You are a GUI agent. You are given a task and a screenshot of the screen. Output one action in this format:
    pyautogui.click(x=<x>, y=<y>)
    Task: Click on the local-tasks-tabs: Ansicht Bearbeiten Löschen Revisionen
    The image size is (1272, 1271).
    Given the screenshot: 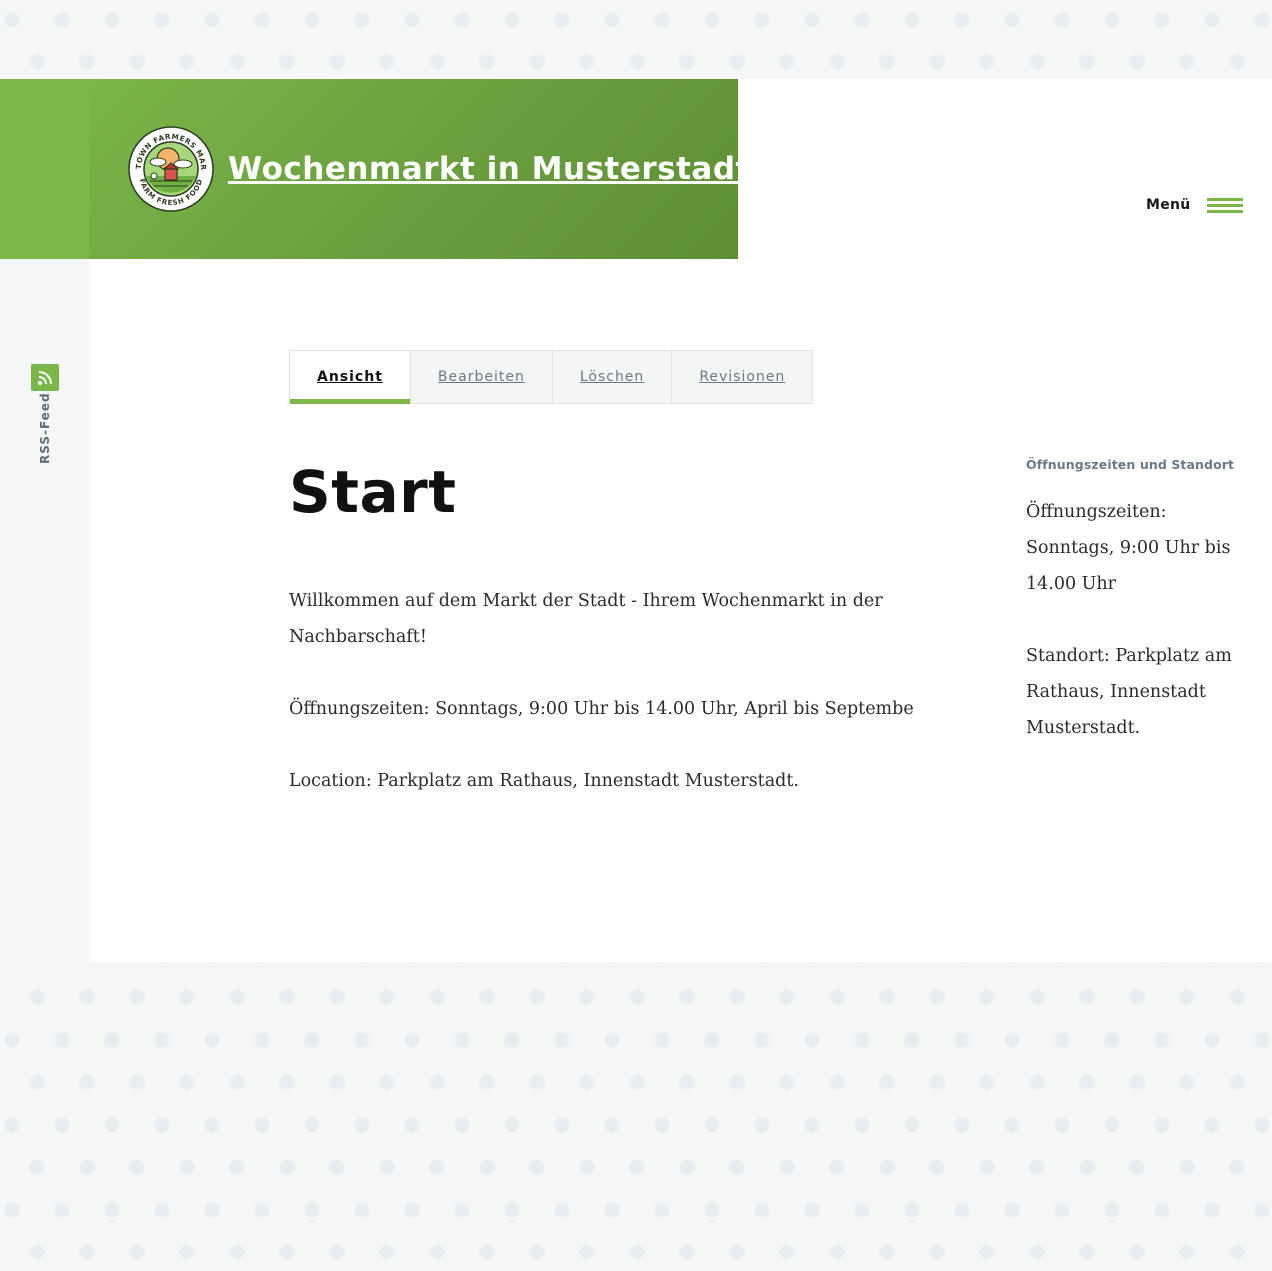 What is the action you would take?
    pyautogui.click(x=551, y=377)
    